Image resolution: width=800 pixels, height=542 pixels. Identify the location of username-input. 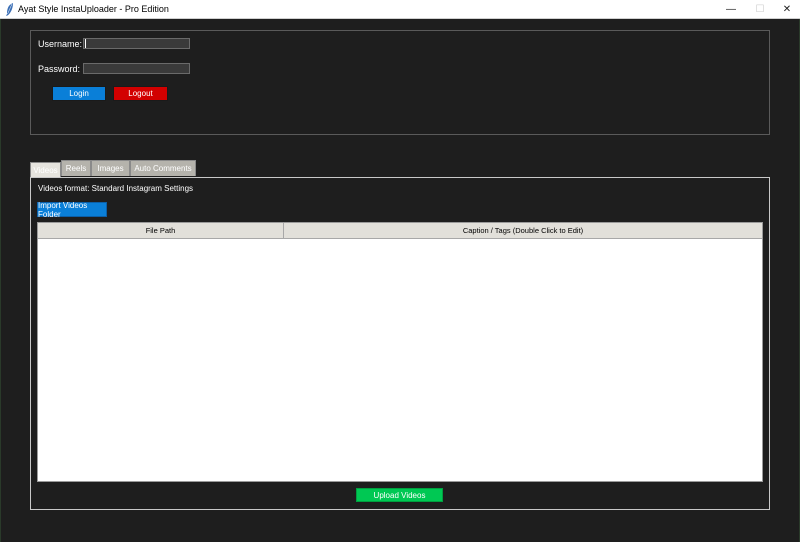
(136, 43).